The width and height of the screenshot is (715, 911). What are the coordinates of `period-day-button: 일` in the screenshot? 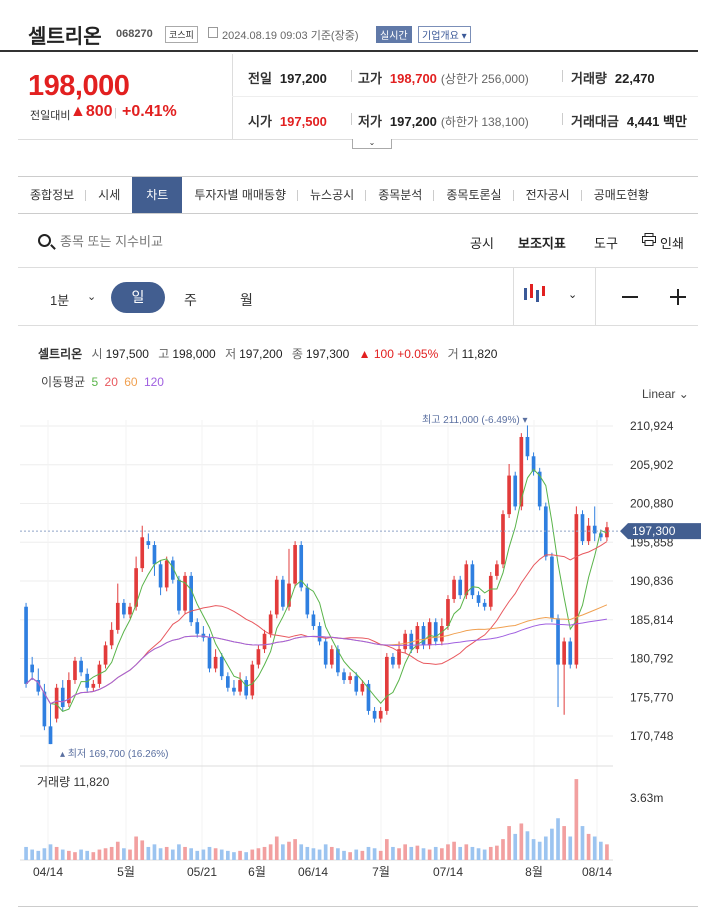 It's located at (138, 297).